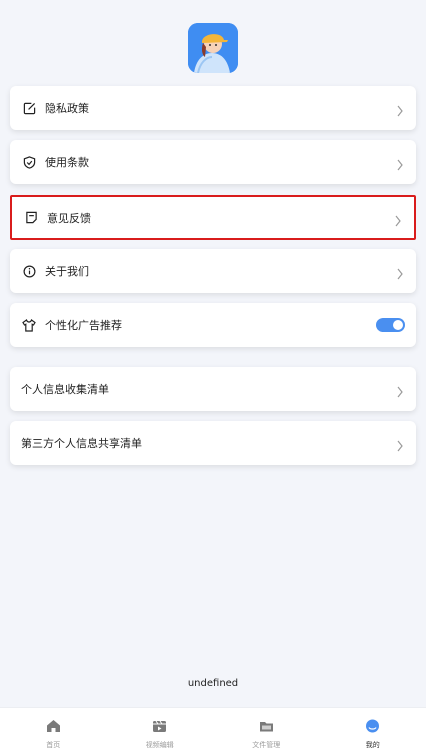  Describe the element at coordinates (213, 325) in the screenshot. I see `personalized-ads-item: 个性化广告推荐` at that location.